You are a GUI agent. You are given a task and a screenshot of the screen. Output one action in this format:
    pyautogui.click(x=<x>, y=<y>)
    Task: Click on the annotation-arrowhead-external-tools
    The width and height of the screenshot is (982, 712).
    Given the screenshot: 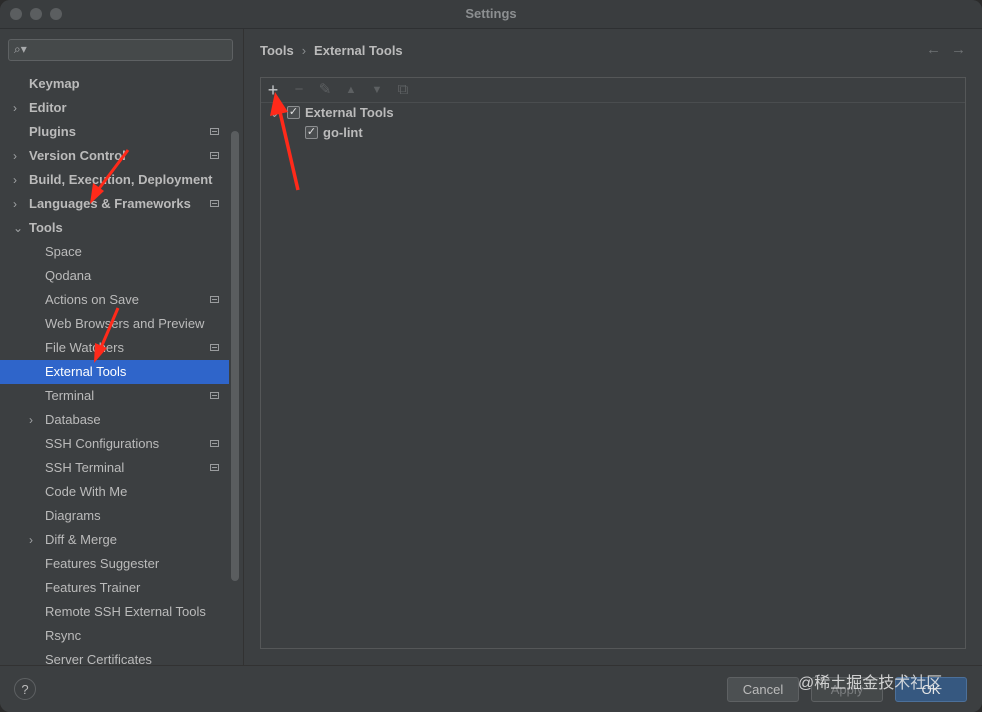 What is the action you would take?
    pyautogui.click(x=100, y=353)
    